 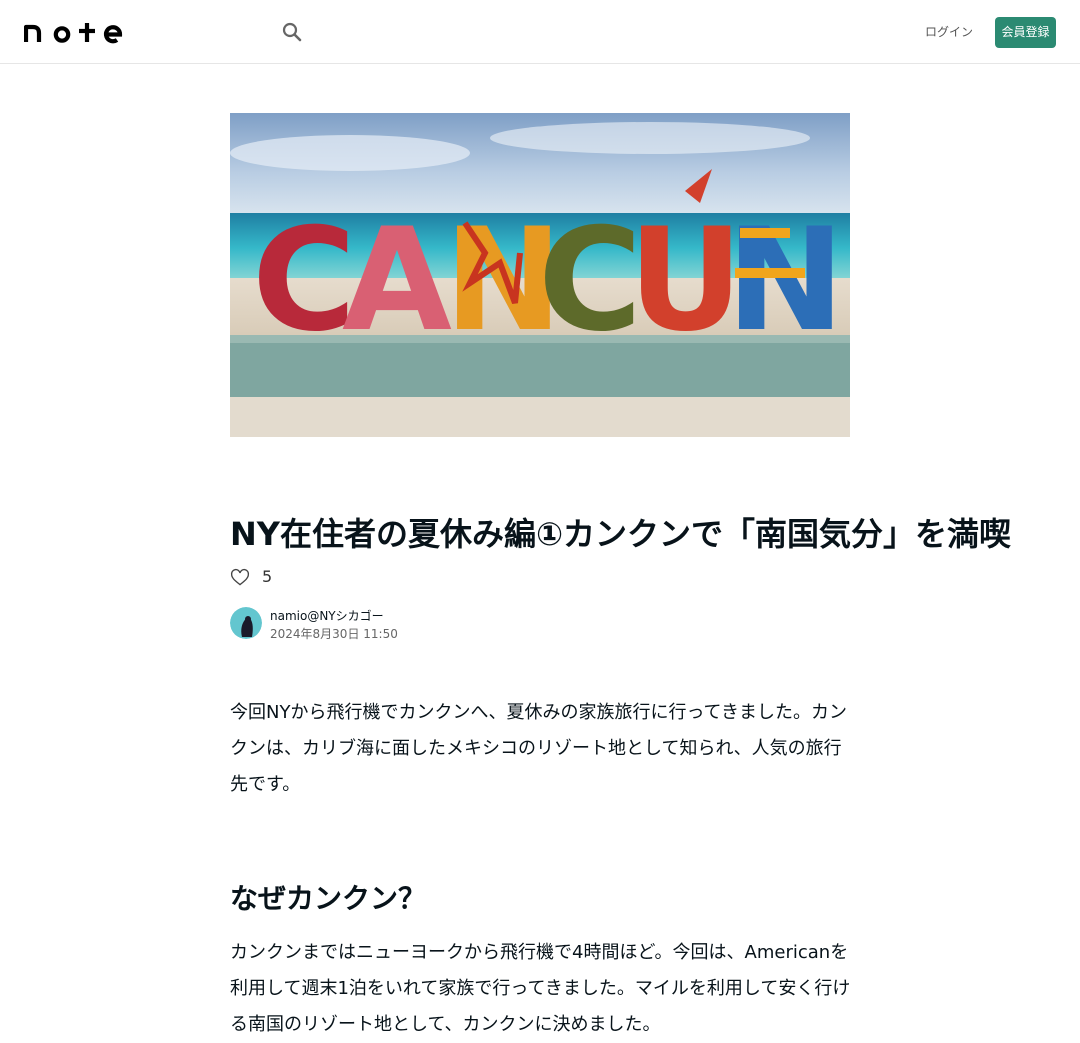 I want to click on login-link: ログイン, so click(x=949, y=32).